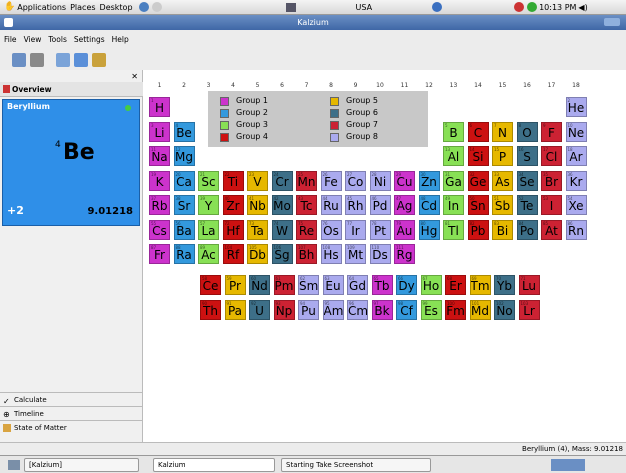 This screenshot has width=626, height=473. What do you see at coordinates (380, 180) in the screenshot?
I see `element-cell-ni: 28 Ni` at bounding box center [380, 180].